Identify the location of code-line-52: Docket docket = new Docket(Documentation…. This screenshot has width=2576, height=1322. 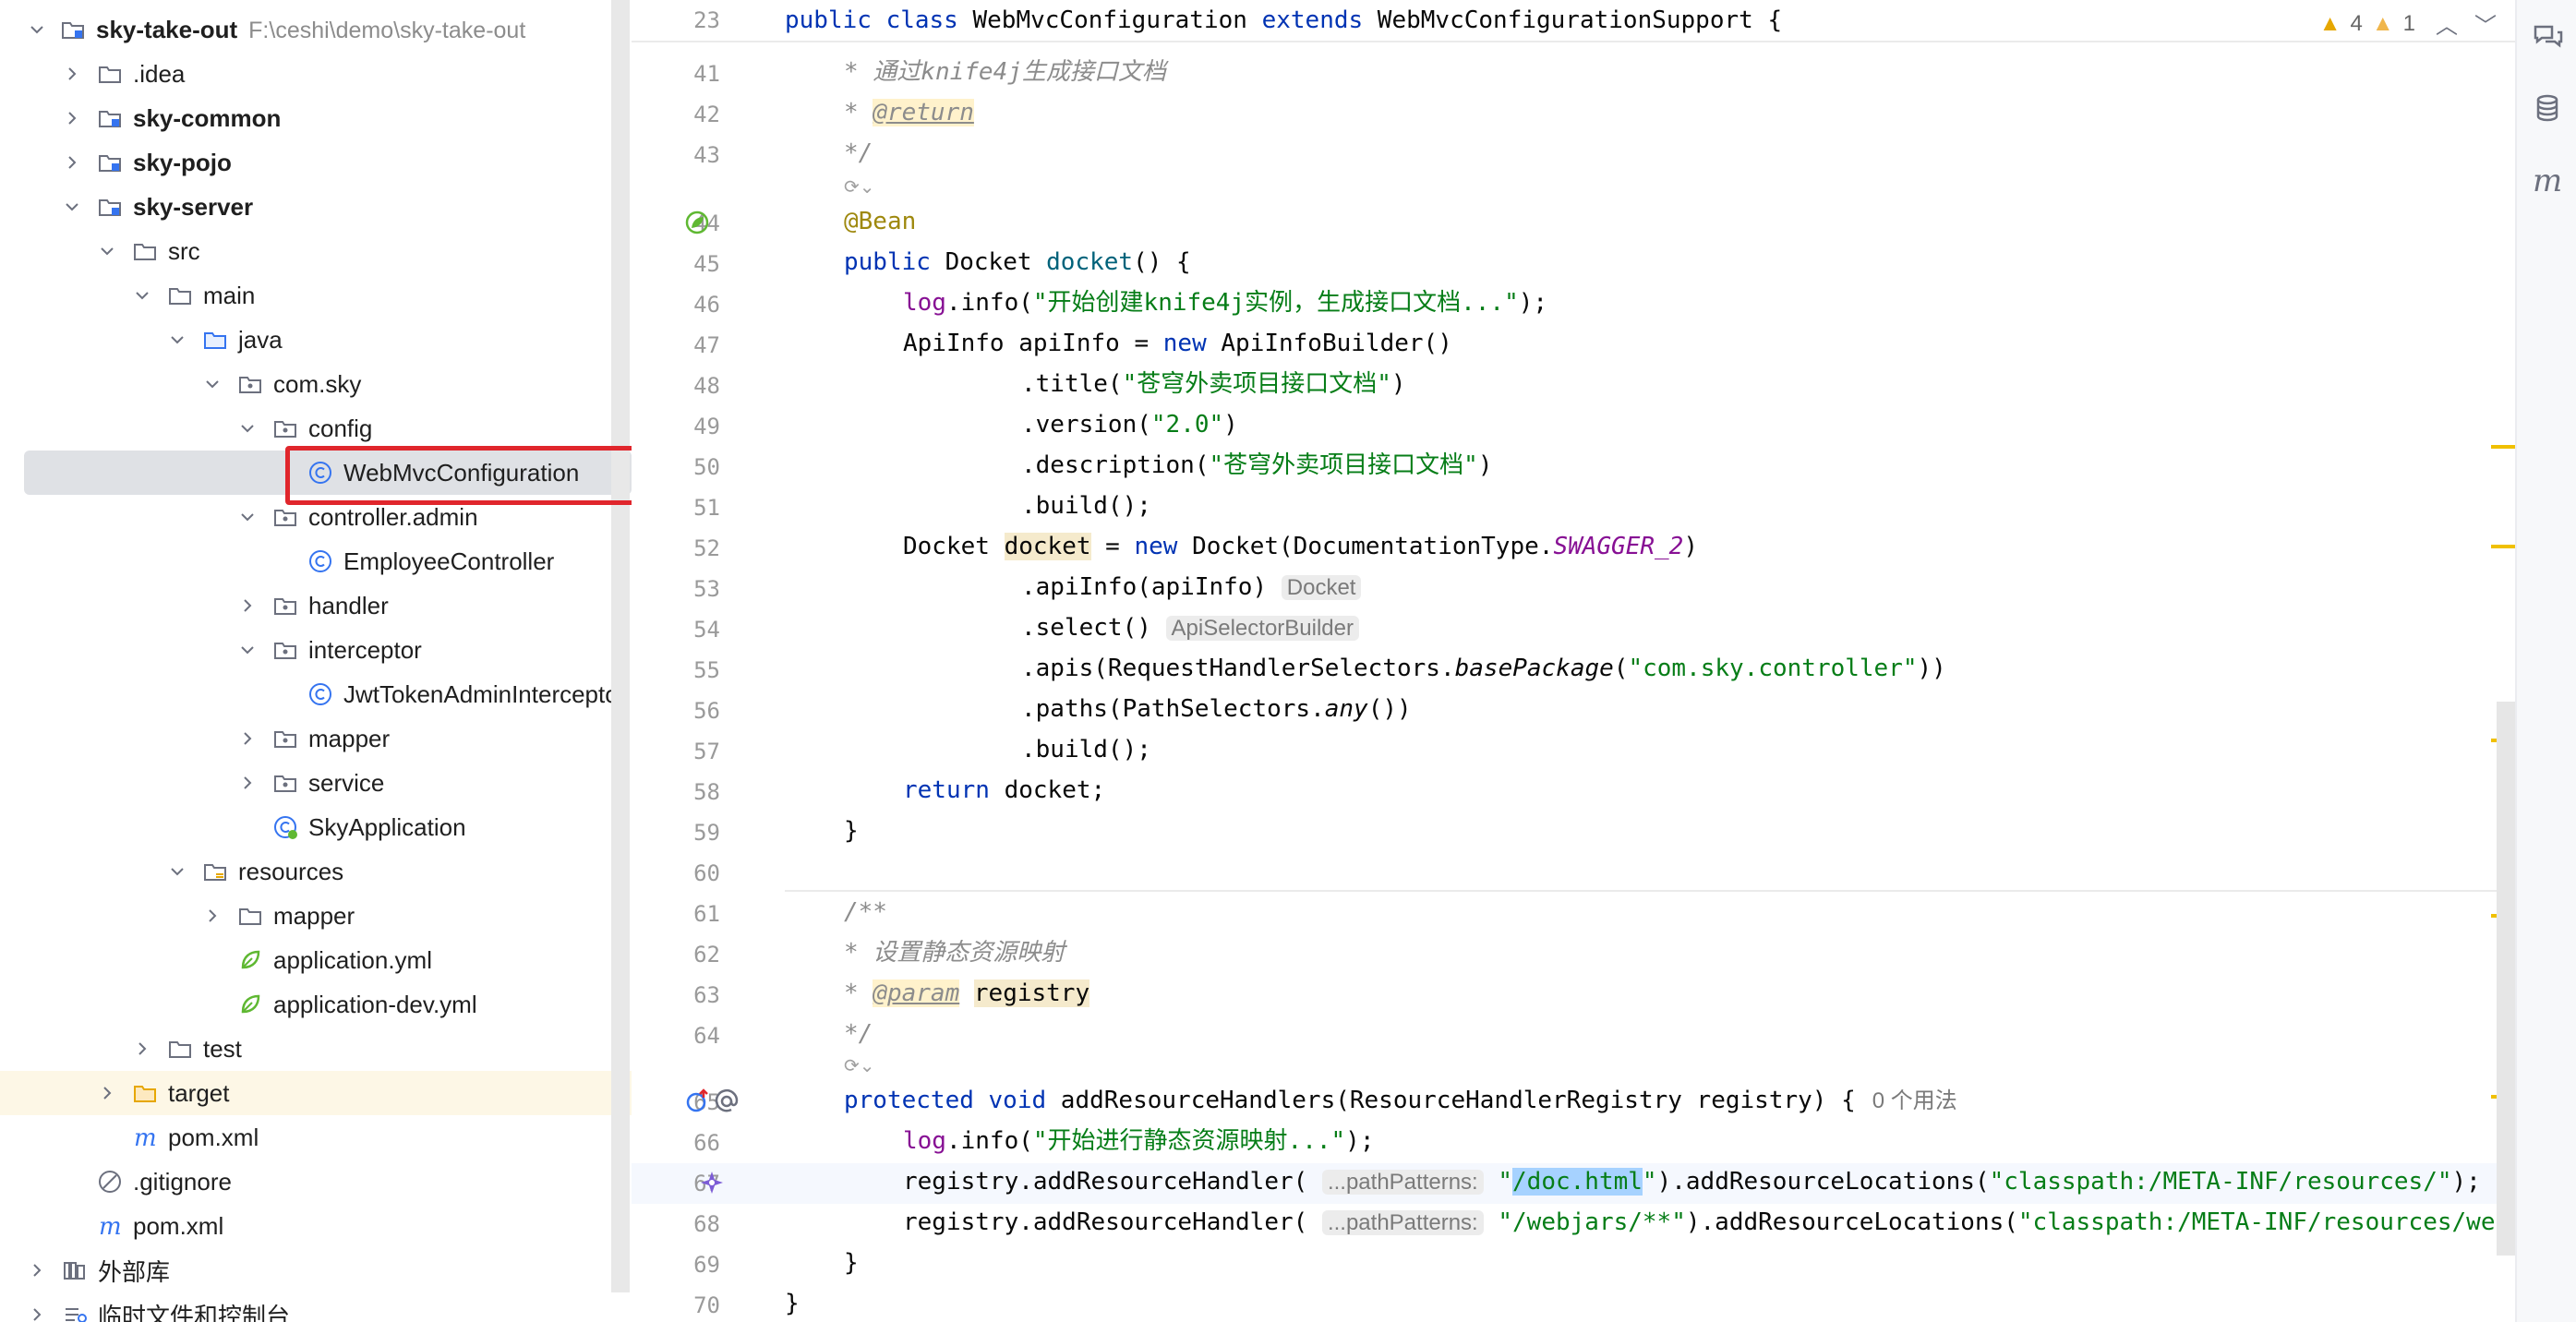
(1300, 546).